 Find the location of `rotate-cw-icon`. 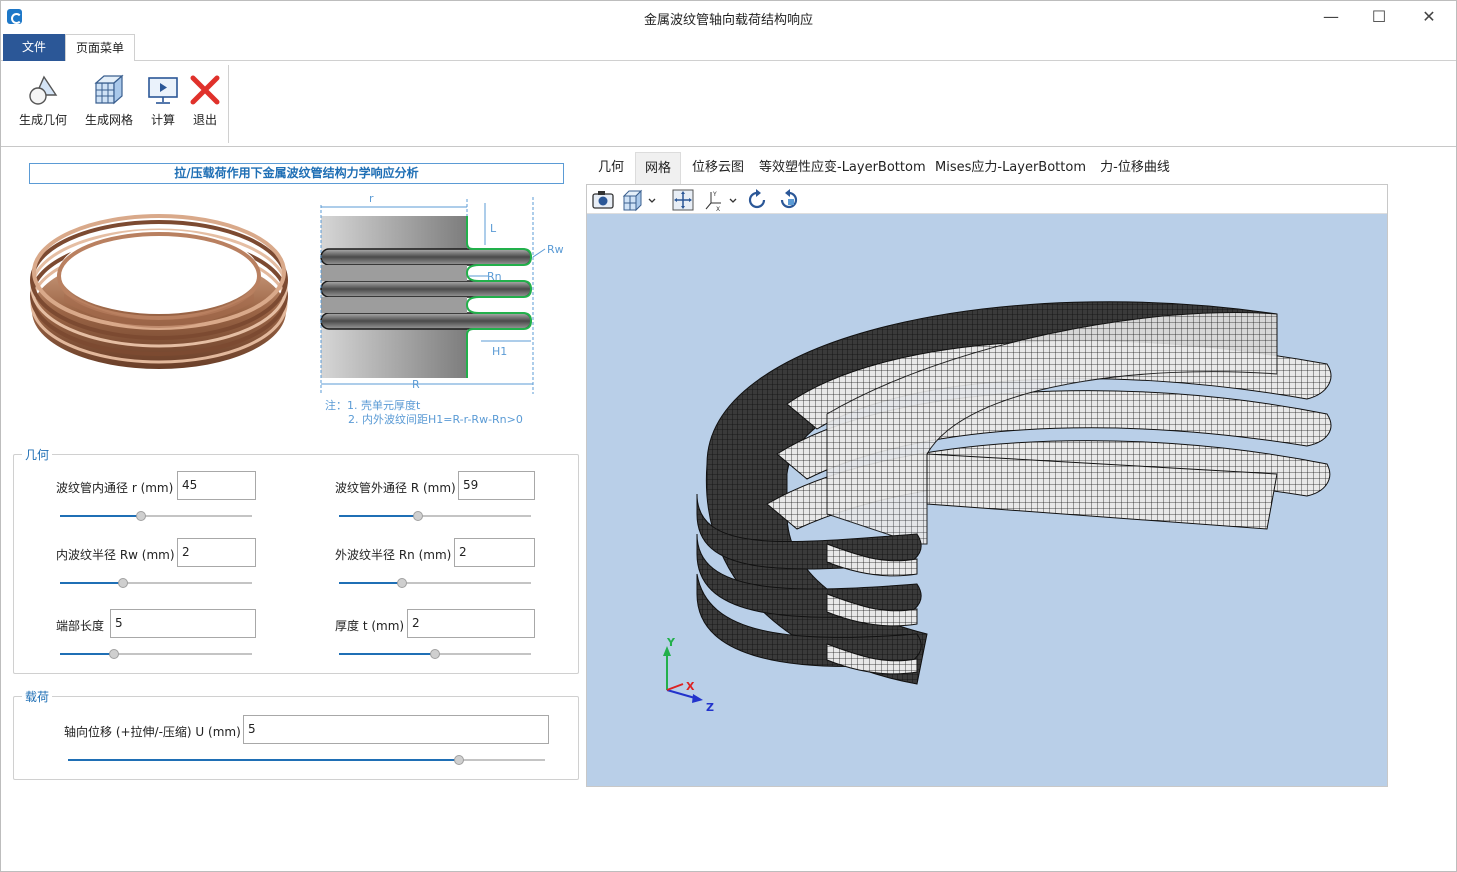

rotate-cw-icon is located at coordinates (757, 200).